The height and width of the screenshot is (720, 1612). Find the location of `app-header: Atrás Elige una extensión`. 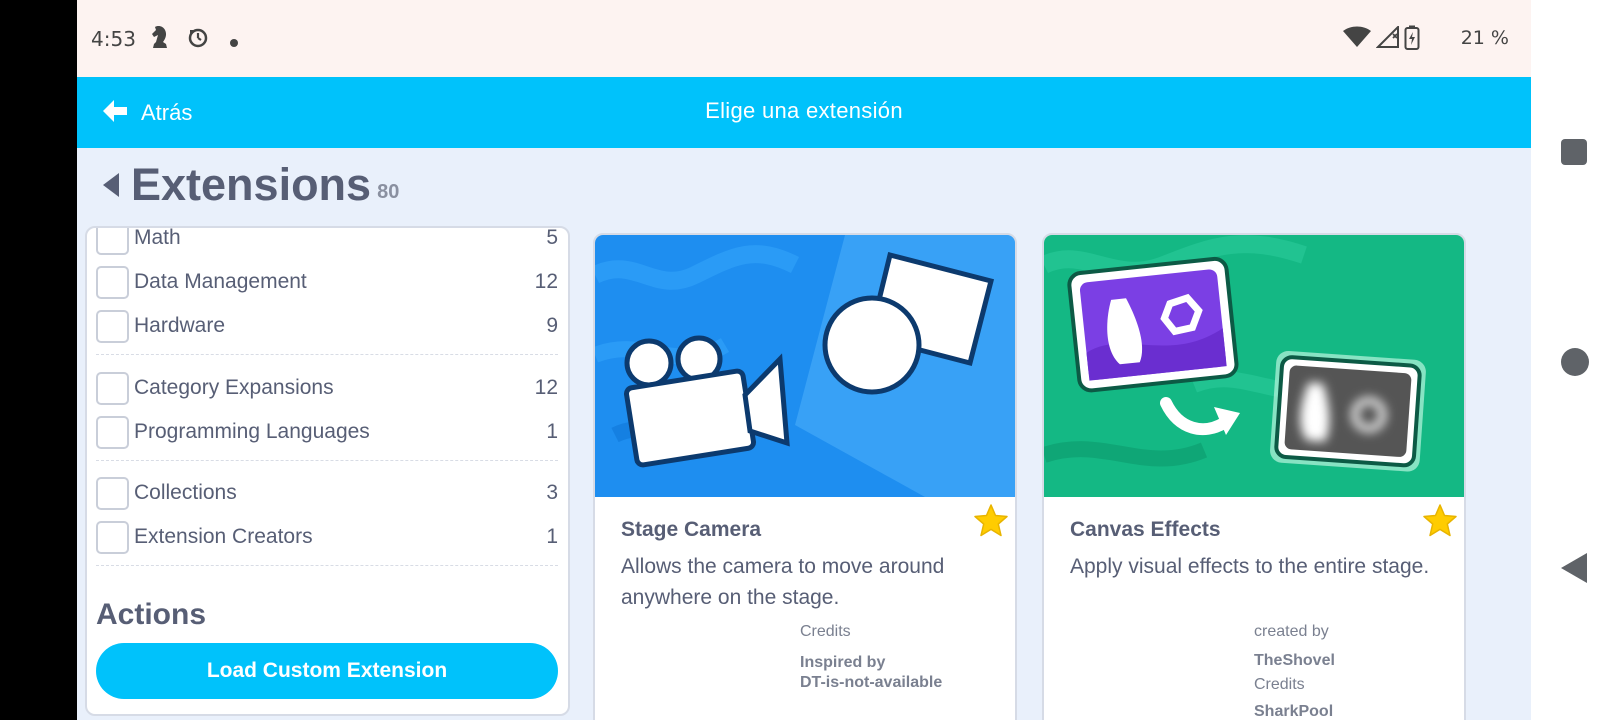

app-header: Atrás Elige una extensión is located at coordinates (804, 112).